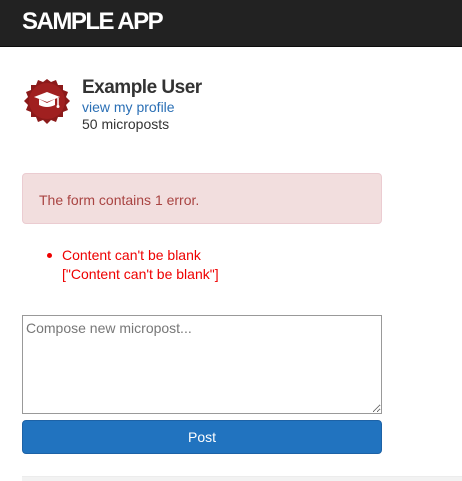 This screenshot has width=462, height=481. What do you see at coordinates (242, 478) in the screenshot?
I see `feed-divider` at bounding box center [242, 478].